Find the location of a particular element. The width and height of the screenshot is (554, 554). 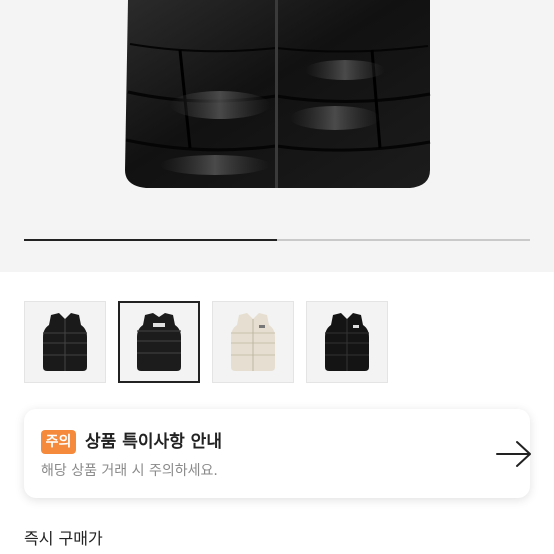

black-puffer-vest-back-icon is located at coordinates (159, 342).